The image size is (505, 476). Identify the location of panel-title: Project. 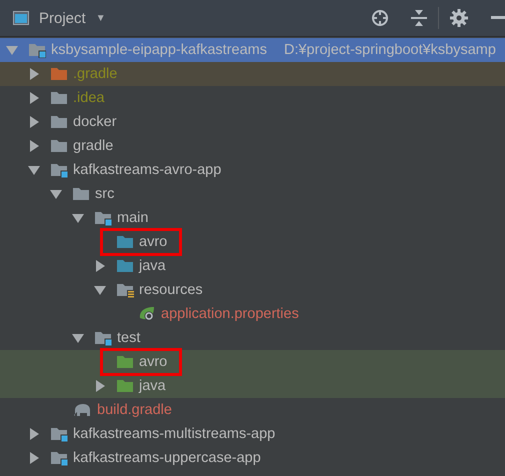
(62, 18).